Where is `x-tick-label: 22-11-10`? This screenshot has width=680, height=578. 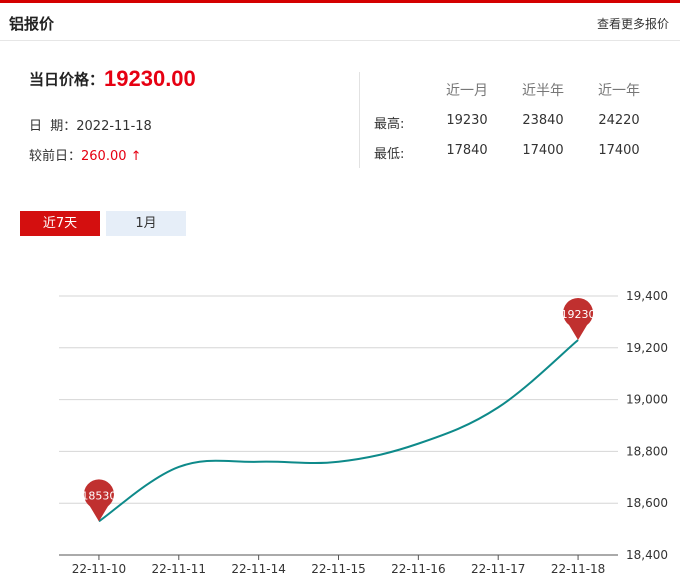 x-tick-label: 22-11-10 is located at coordinates (99, 569).